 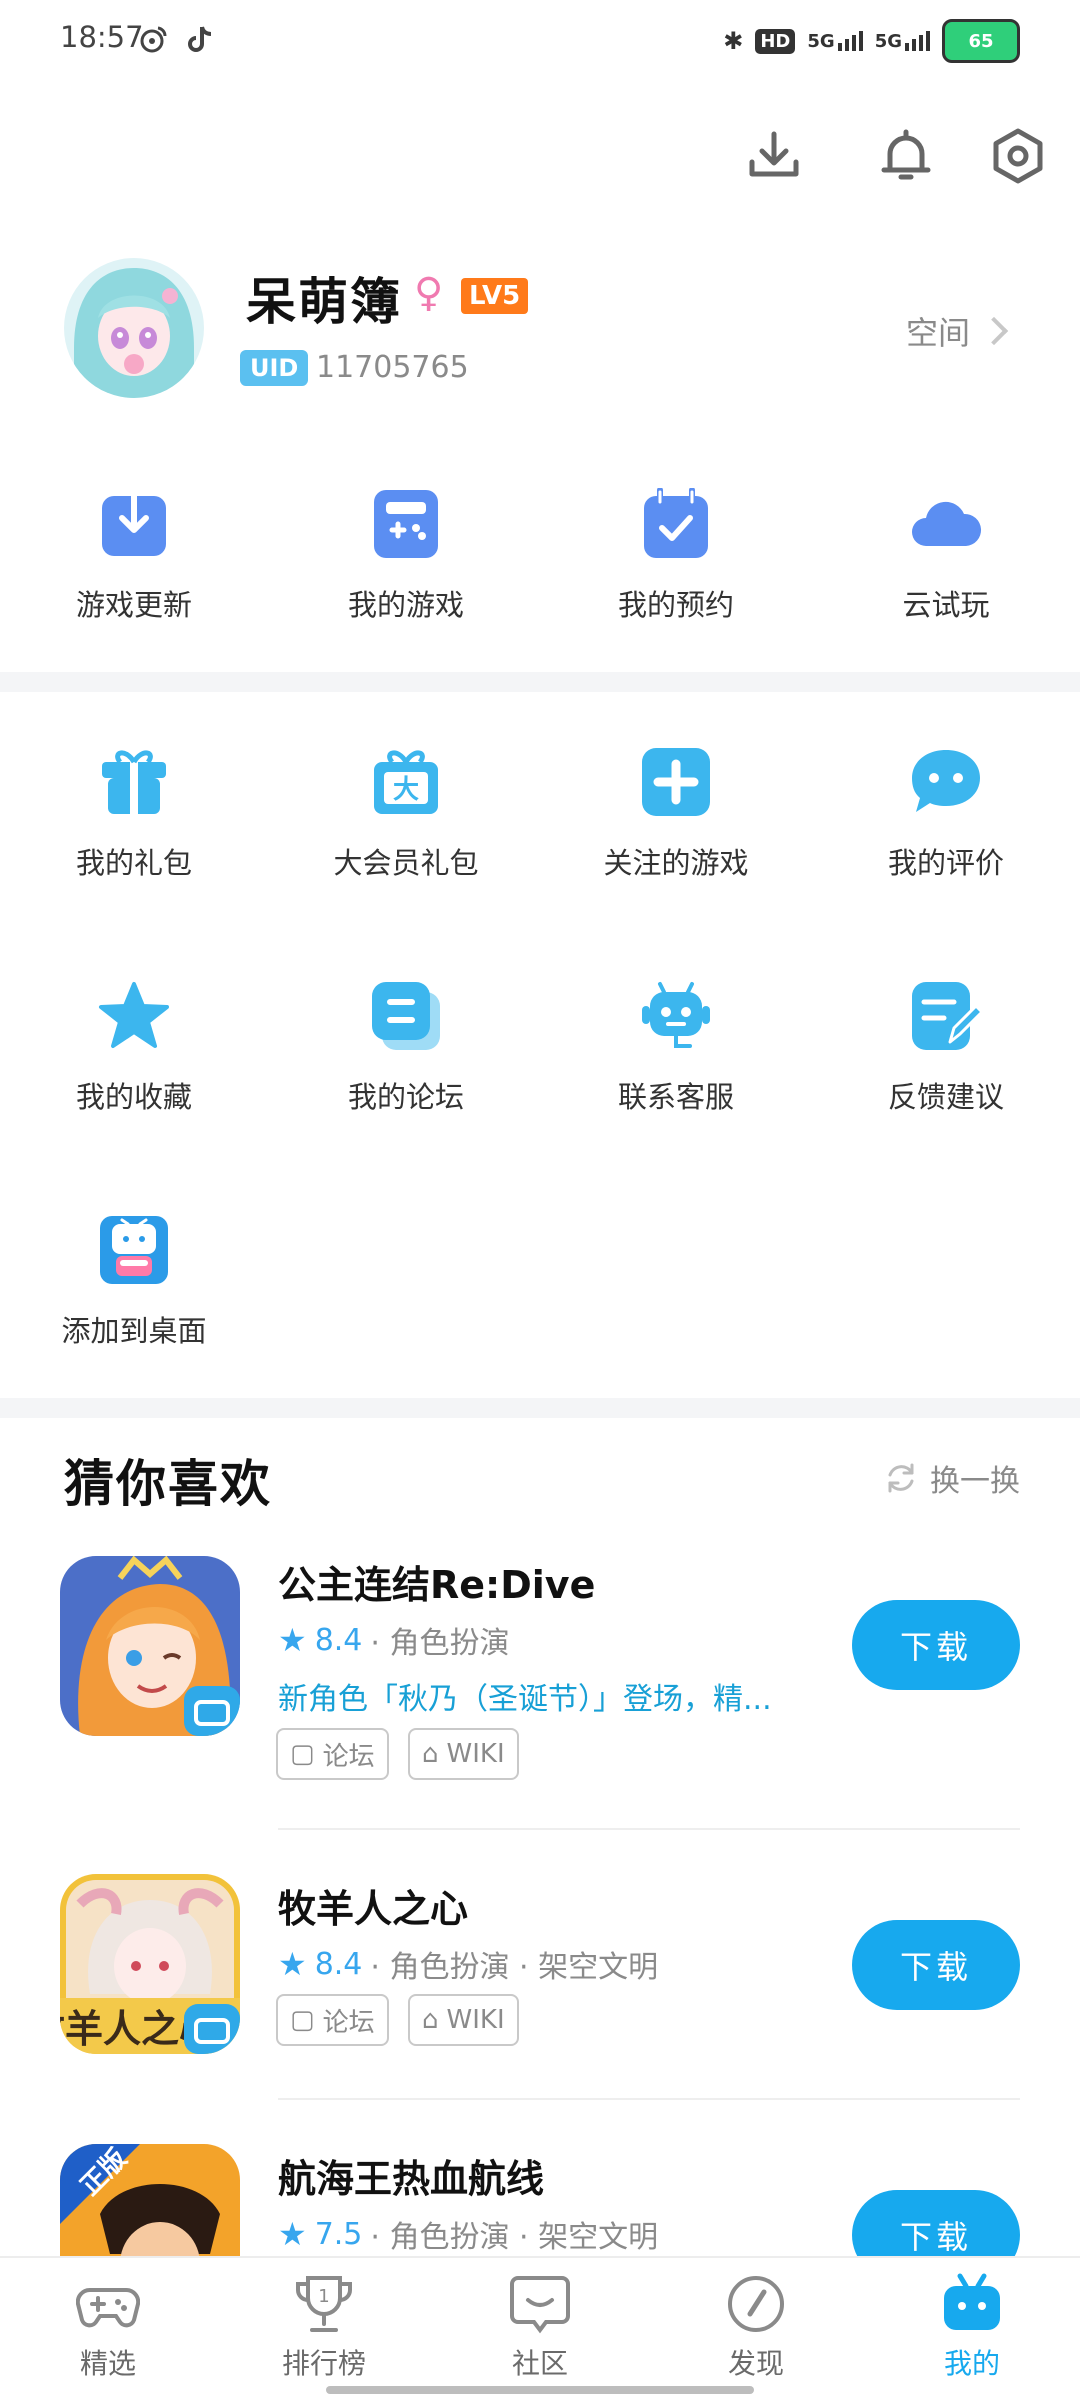 I want to click on bell-icon, so click(x=906, y=156).